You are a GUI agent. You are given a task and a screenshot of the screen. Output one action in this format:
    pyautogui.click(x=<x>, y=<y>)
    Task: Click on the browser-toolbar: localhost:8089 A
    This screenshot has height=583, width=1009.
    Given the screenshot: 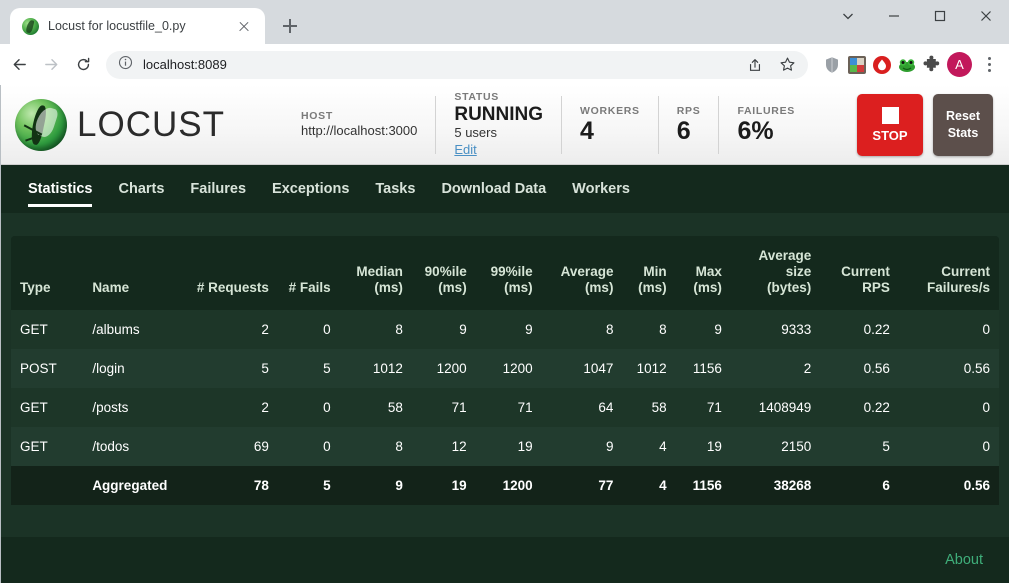 What is the action you would take?
    pyautogui.click(x=504, y=64)
    